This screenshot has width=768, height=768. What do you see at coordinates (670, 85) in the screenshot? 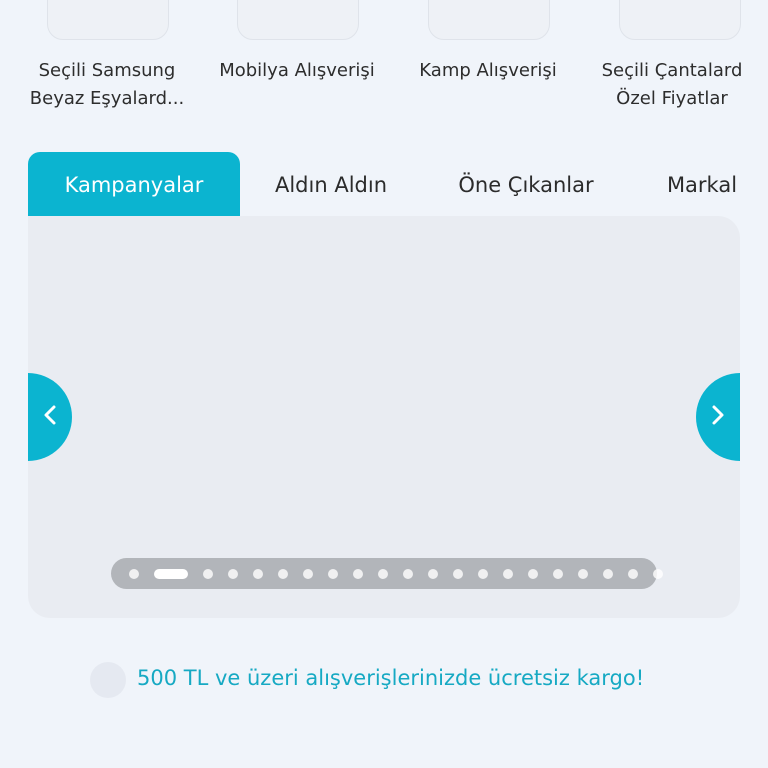
I see `category-label: Seçili Çantalard Özel Fiyatlar` at bounding box center [670, 85].